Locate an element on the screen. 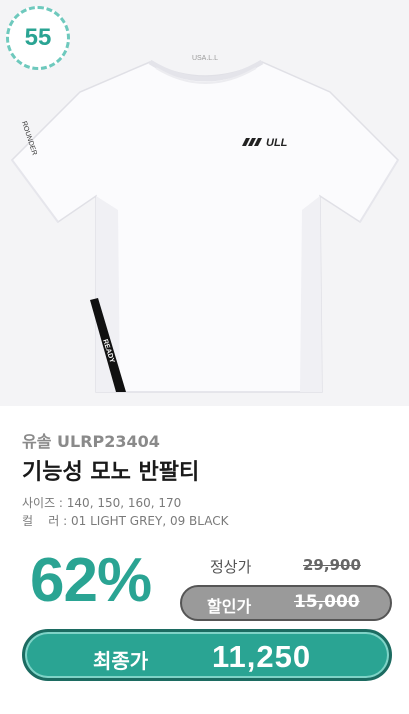 This screenshot has width=409, height=714. regular-price-label: 정상가 is located at coordinates (231, 567).